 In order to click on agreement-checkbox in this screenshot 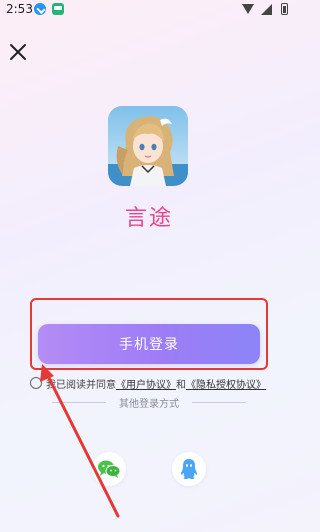, I will do `click(36, 383)`.